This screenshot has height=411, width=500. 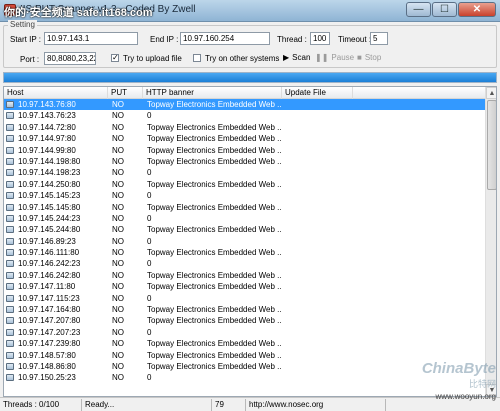 What do you see at coordinates (49, 310) in the screenshot?
I see `cell-host: 10.97.147.164:80` at bounding box center [49, 310].